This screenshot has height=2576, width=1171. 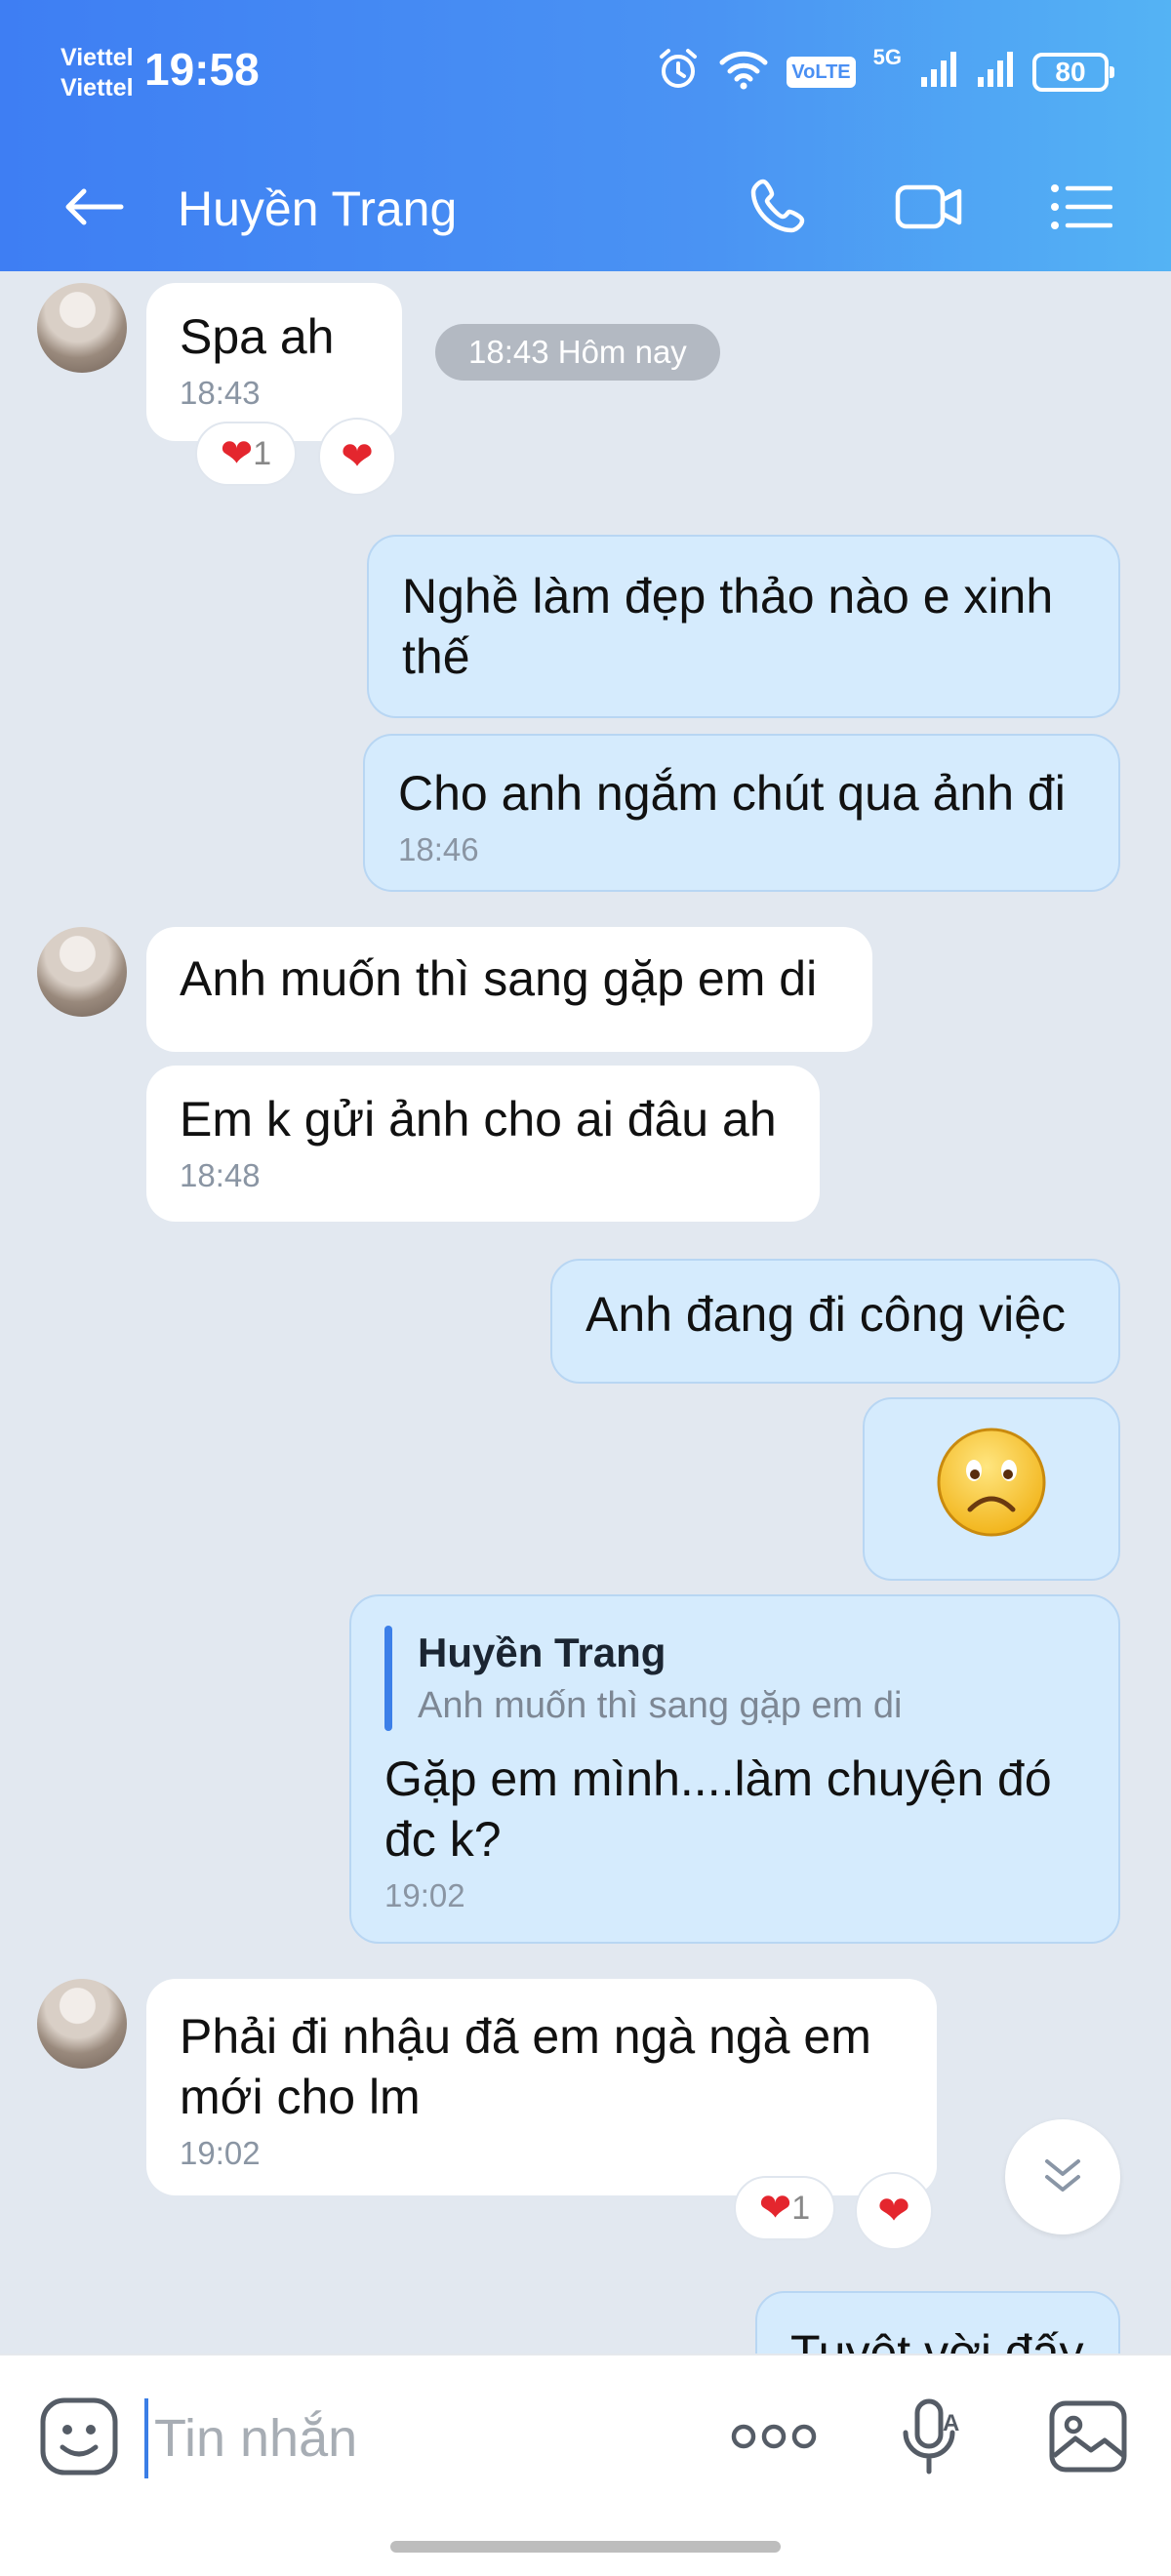 I want to click on message-composer: Tin nhắn A, so click(x=585, y=2465).